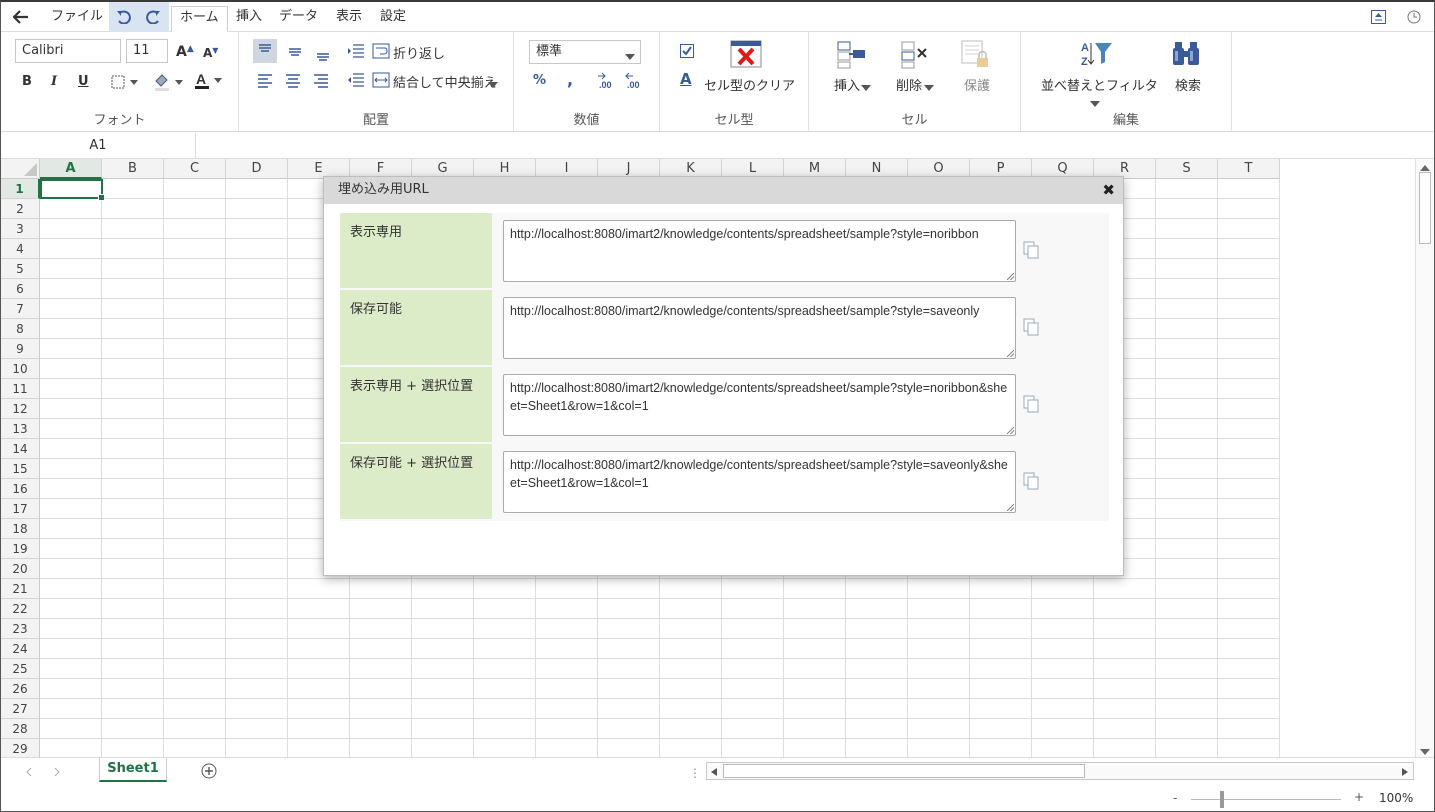  I want to click on row-header: 21, so click(20, 589).